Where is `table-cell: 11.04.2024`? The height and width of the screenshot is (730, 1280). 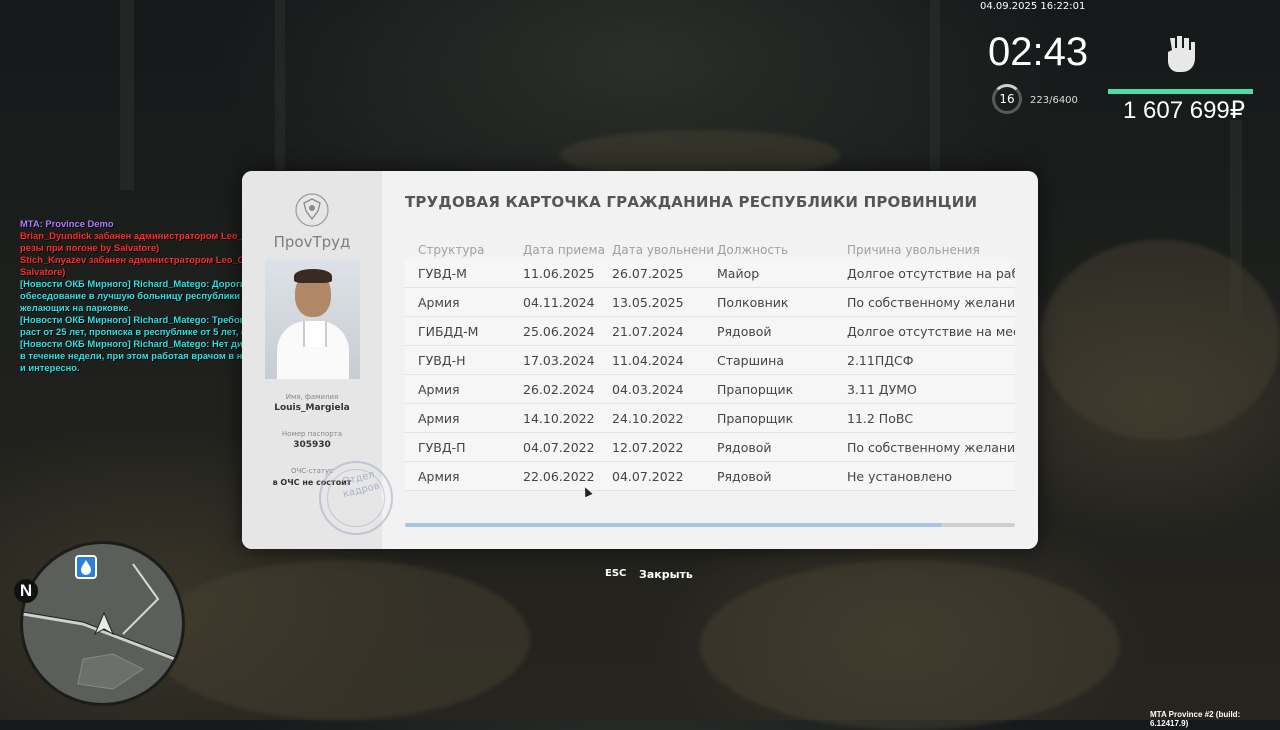 table-cell: 11.04.2024 is located at coordinates (648, 360).